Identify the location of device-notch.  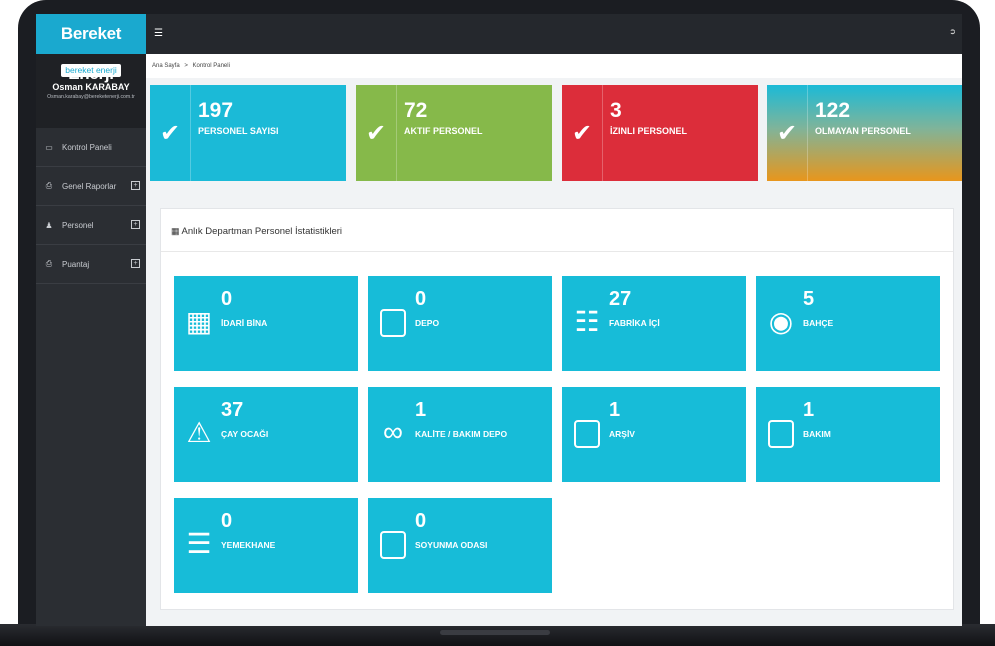
(495, 632).